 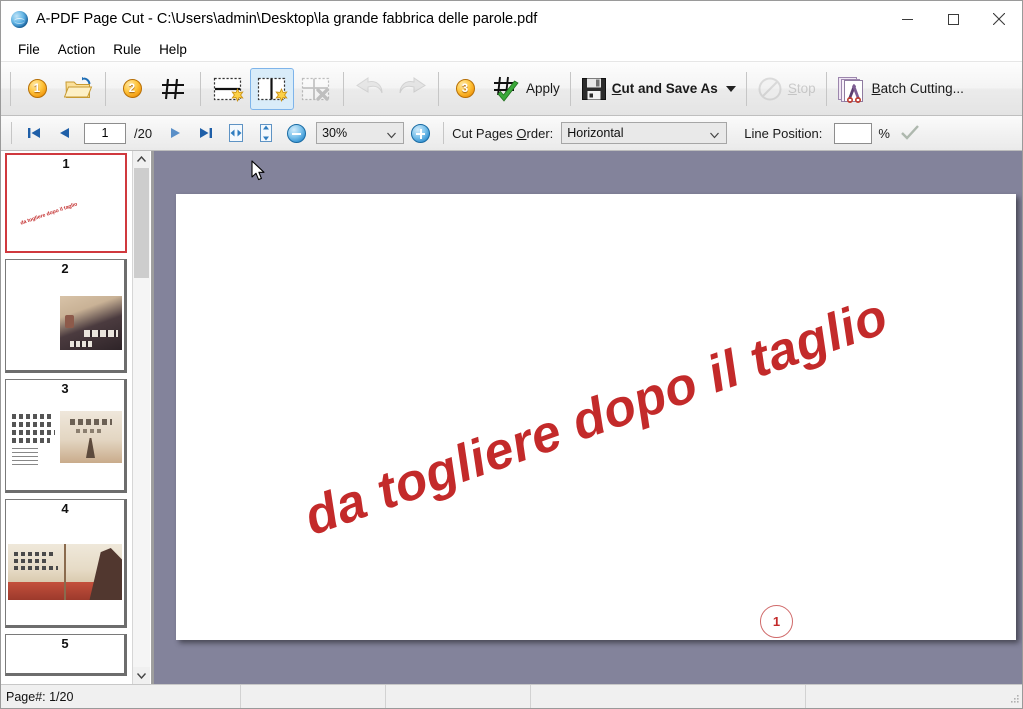 I want to click on step-3-badge: 3, so click(x=465, y=88).